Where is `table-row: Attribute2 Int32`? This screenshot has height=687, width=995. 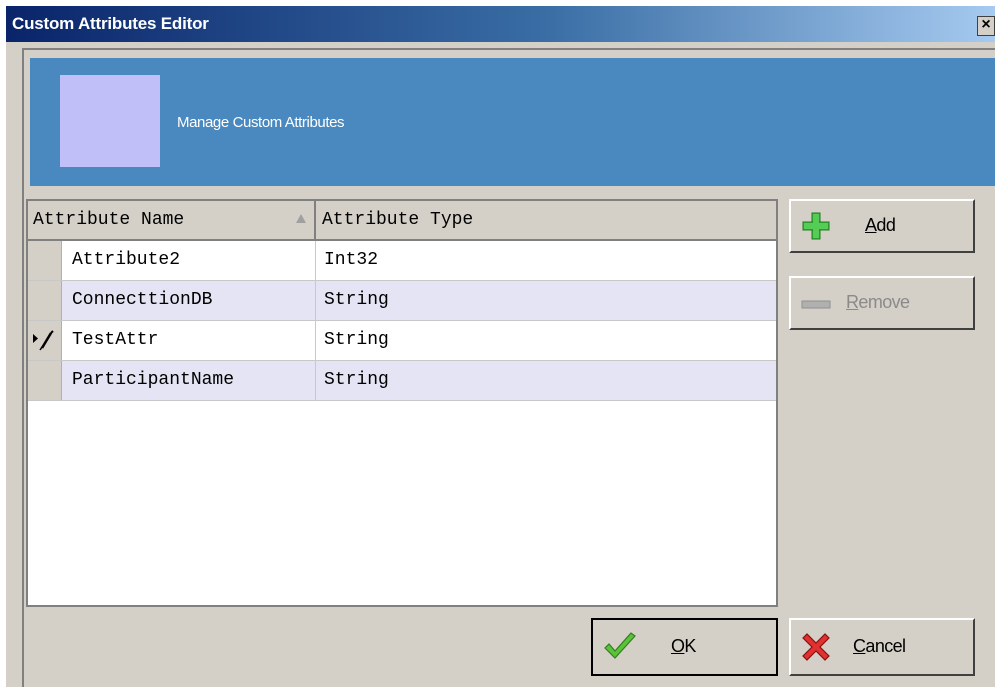
table-row: Attribute2 Int32 is located at coordinates (402, 261).